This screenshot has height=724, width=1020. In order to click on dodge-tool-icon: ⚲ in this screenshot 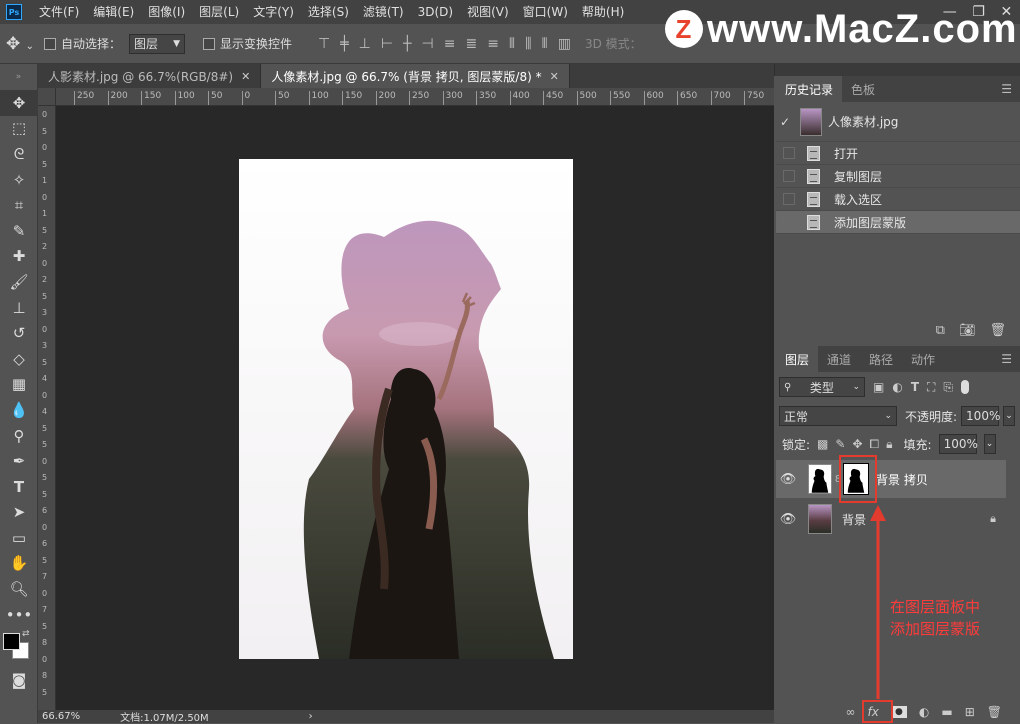, I will do `click(19, 436)`.